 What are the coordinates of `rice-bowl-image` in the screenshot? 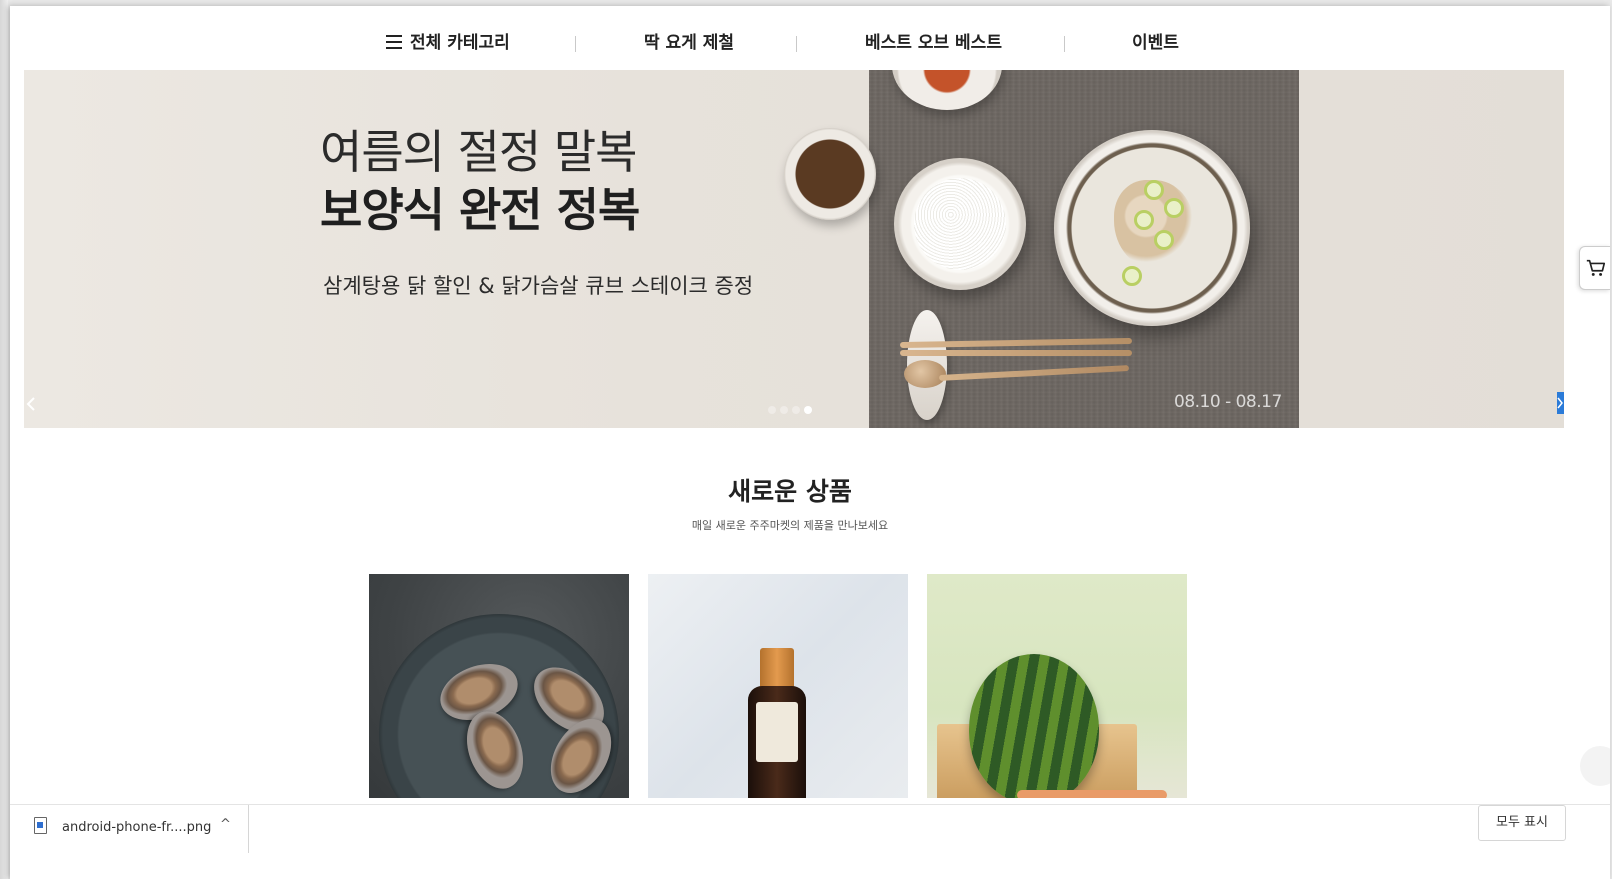 It's located at (960, 224).